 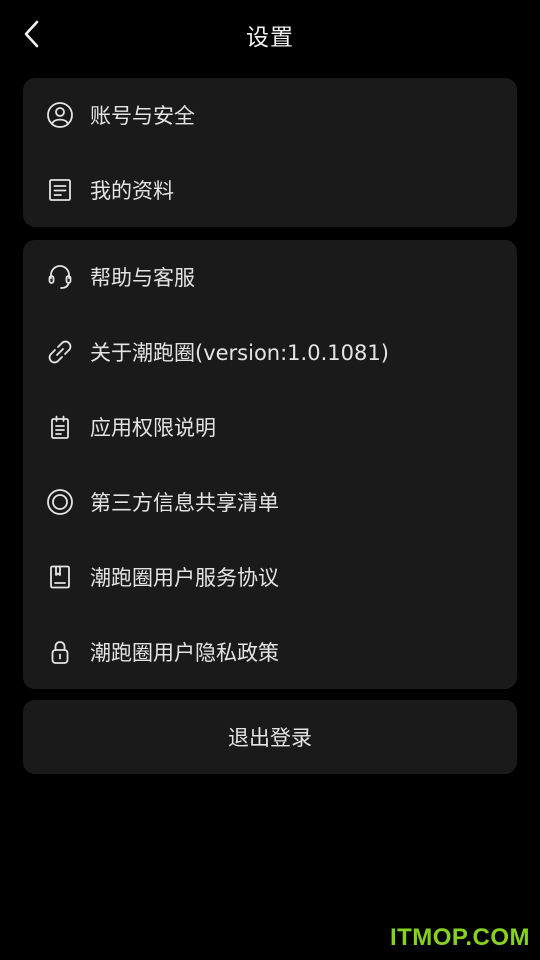 What do you see at coordinates (60, 115) in the screenshot?
I see `user-circle-icon` at bounding box center [60, 115].